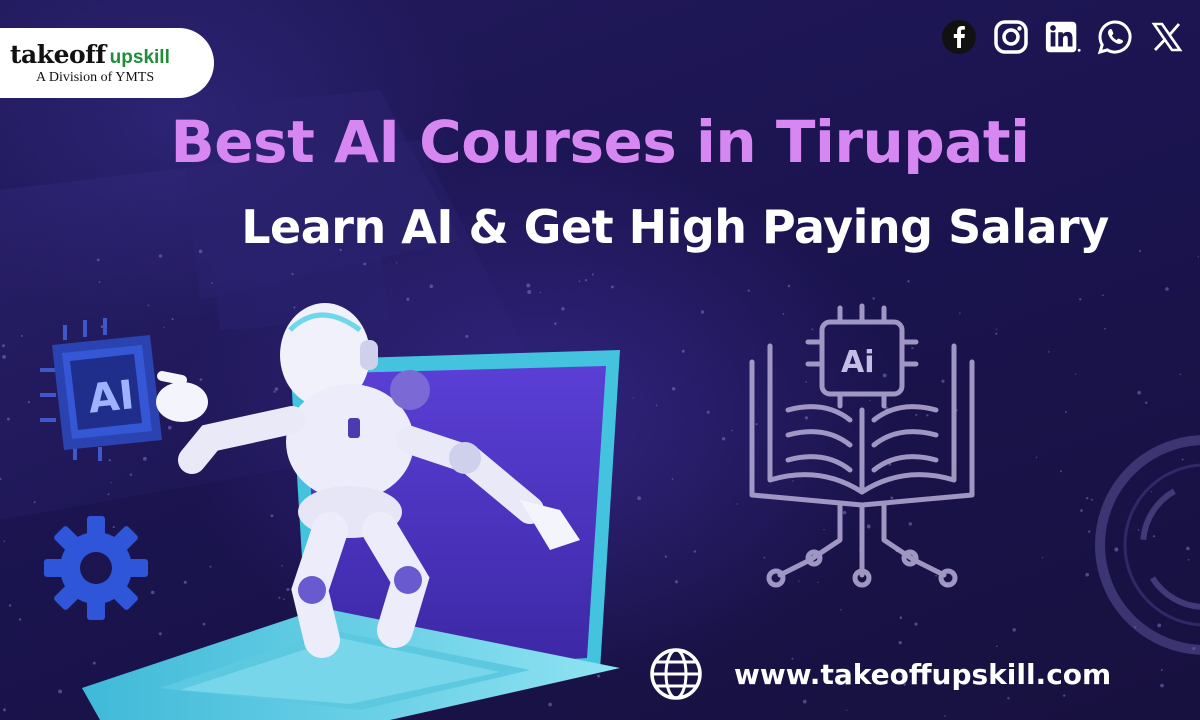 Image resolution: width=1200 pixels, height=720 pixels. I want to click on globe-icon, so click(676, 674).